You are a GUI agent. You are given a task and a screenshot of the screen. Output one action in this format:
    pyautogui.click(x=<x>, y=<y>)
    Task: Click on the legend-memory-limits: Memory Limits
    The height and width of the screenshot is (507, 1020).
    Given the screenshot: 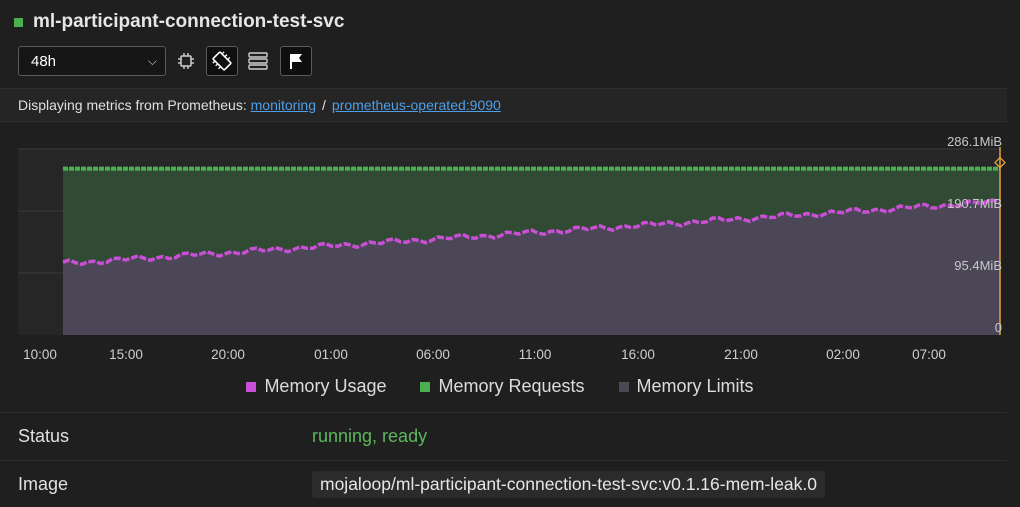 What is the action you would take?
    pyautogui.click(x=686, y=386)
    